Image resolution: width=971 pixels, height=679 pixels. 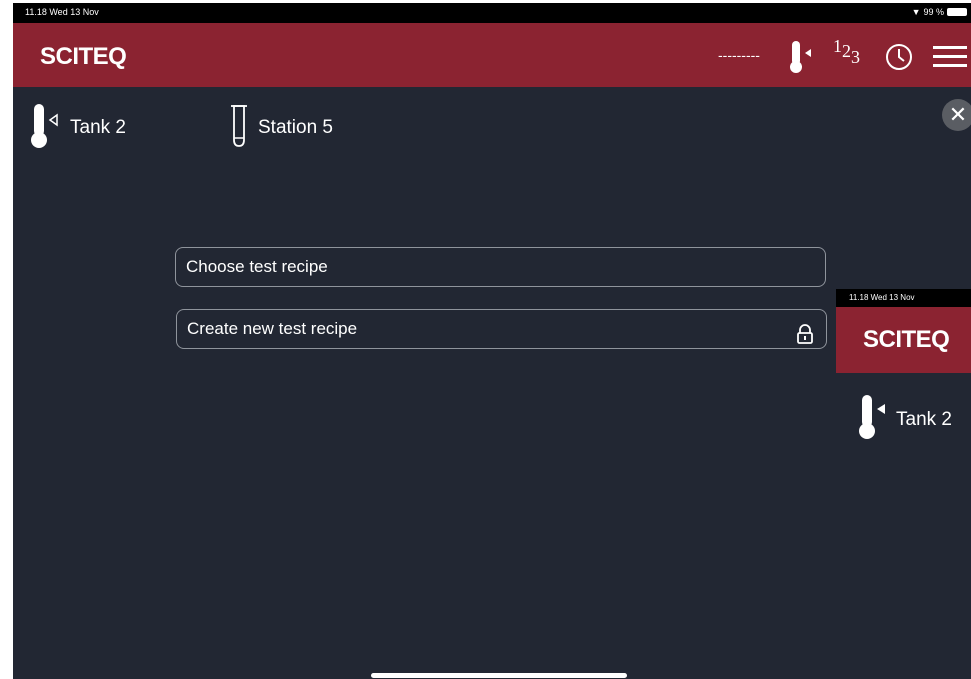 I want to click on app-logo: SCITEQ, so click(x=83, y=56).